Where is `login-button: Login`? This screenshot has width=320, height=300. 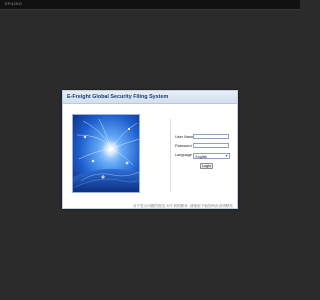 login-button: Login is located at coordinates (206, 166).